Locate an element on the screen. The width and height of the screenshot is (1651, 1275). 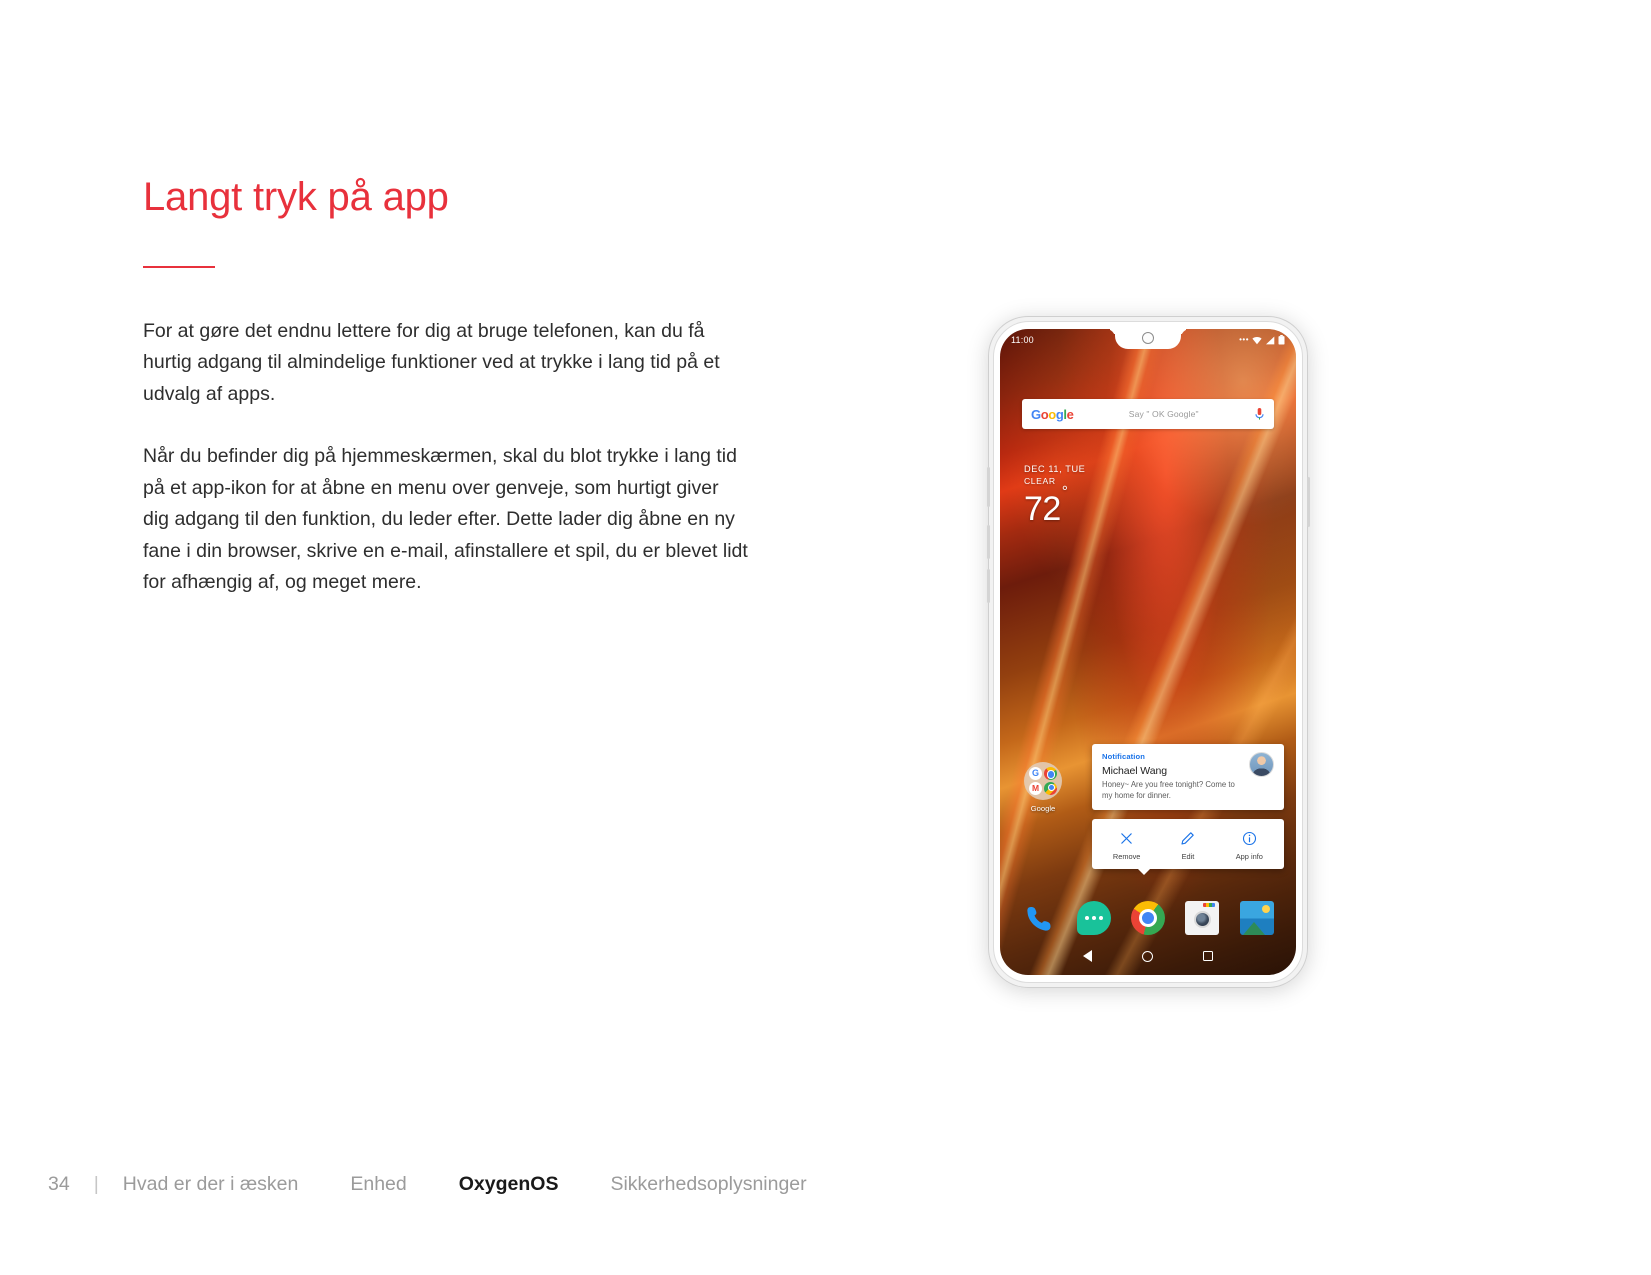
google-logo-letter-o2: o is located at coordinates (1052, 414).